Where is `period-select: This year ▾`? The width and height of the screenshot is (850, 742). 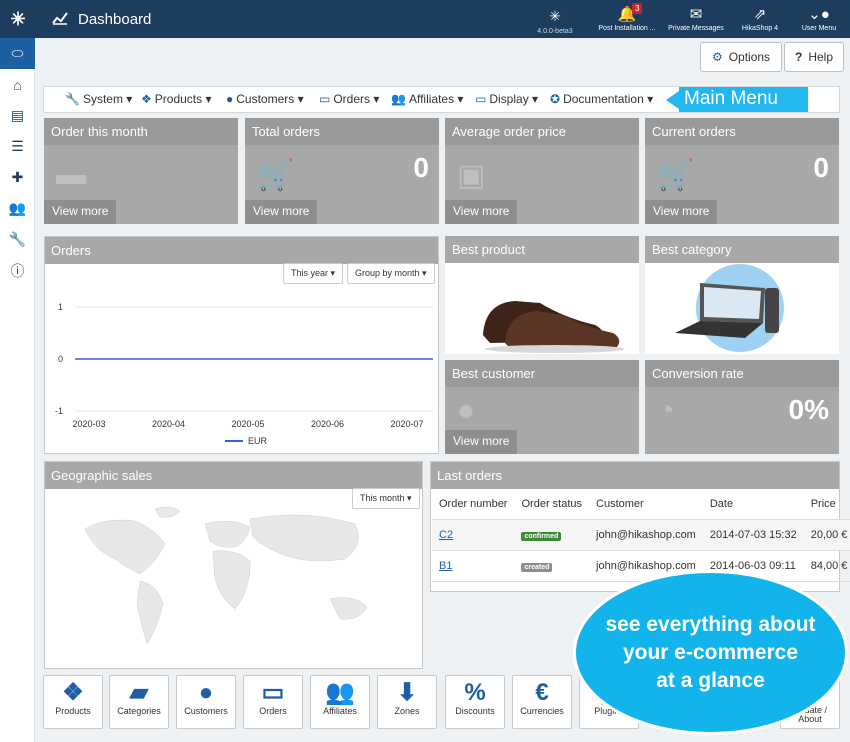 period-select: This year ▾ is located at coordinates (313, 273).